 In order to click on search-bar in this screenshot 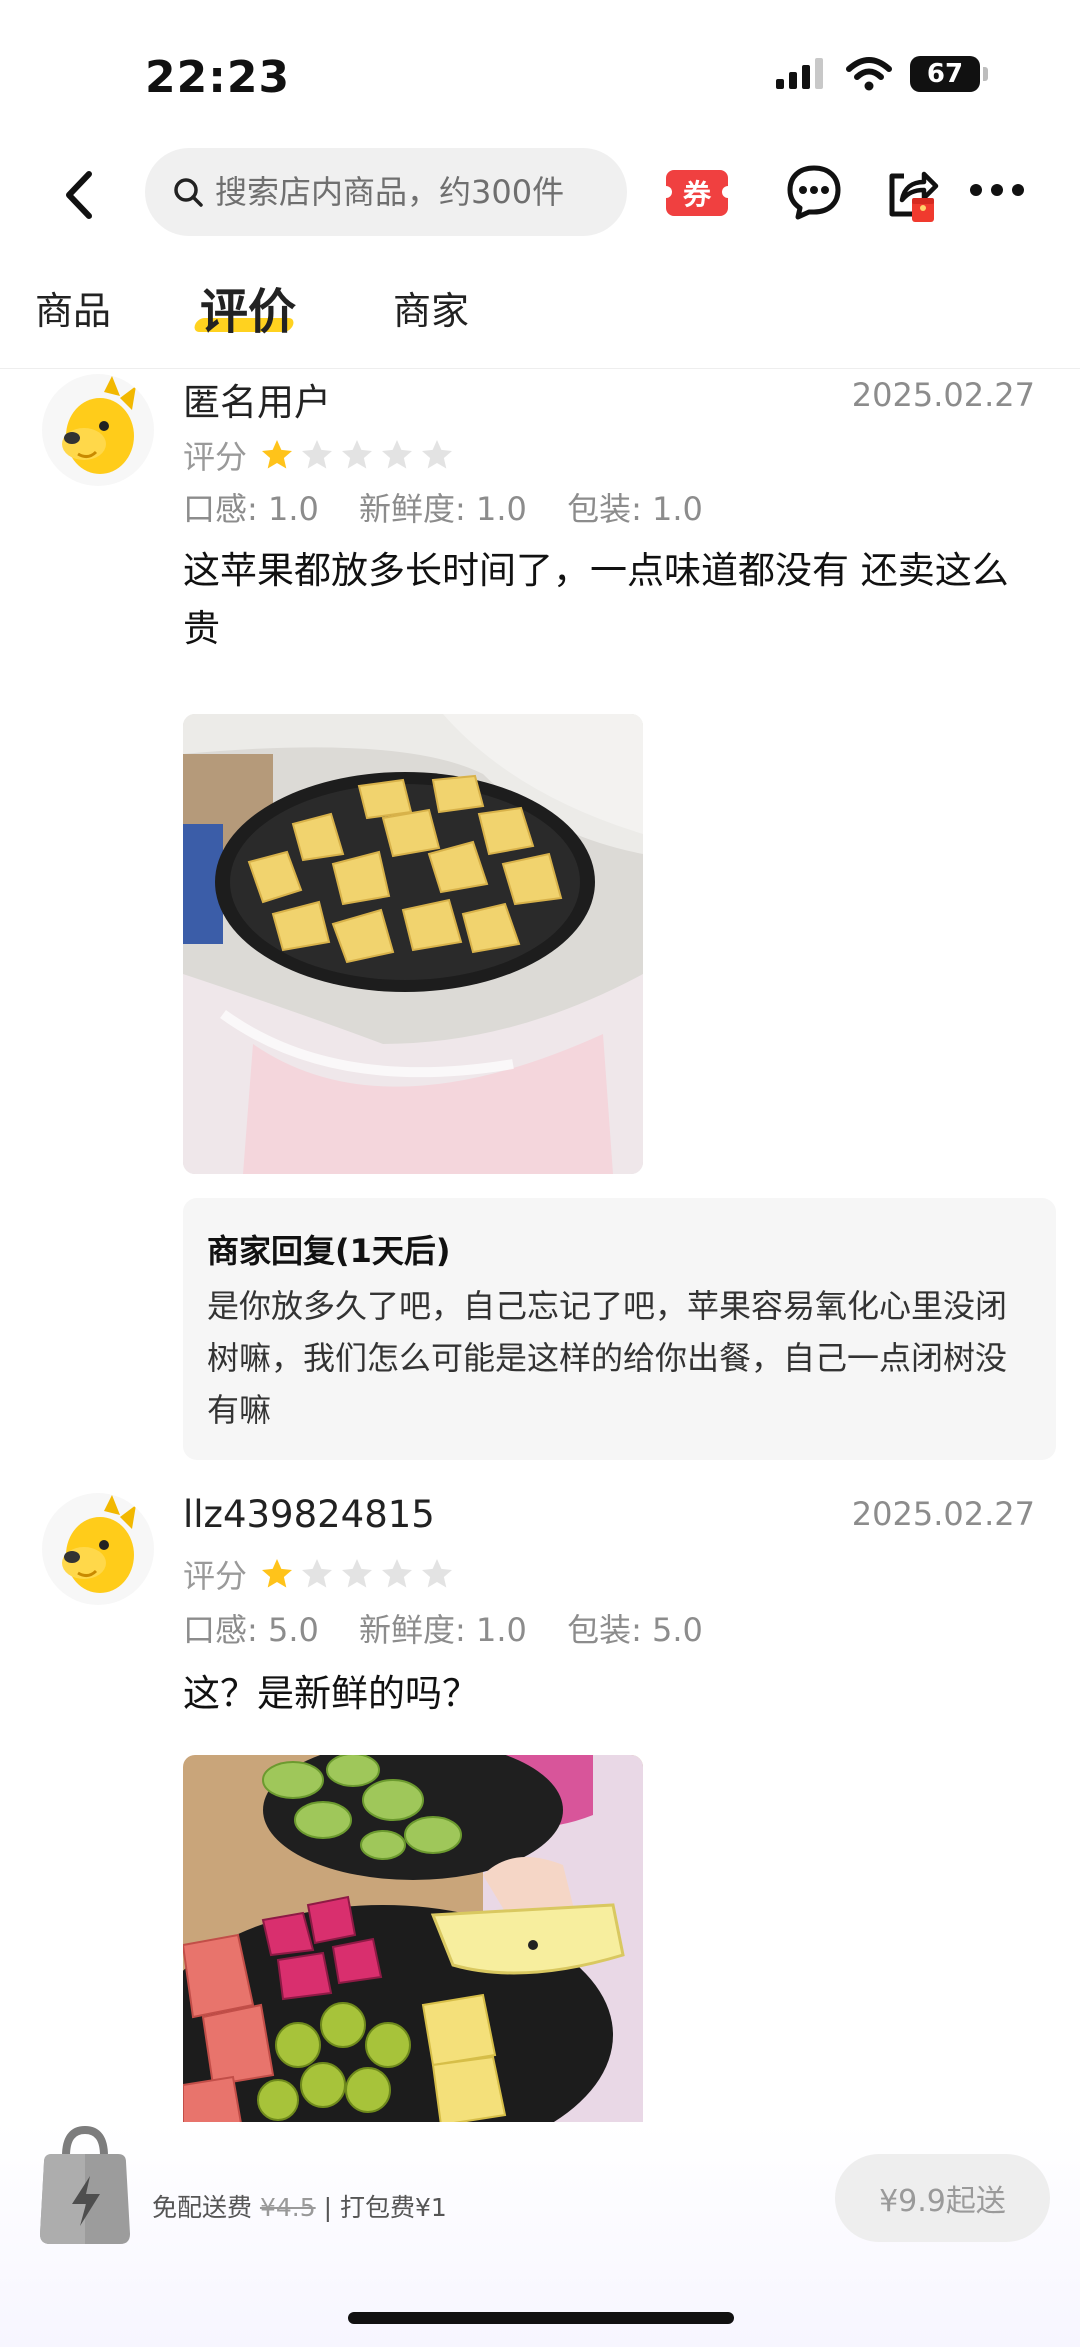, I will do `click(386, 192)`.